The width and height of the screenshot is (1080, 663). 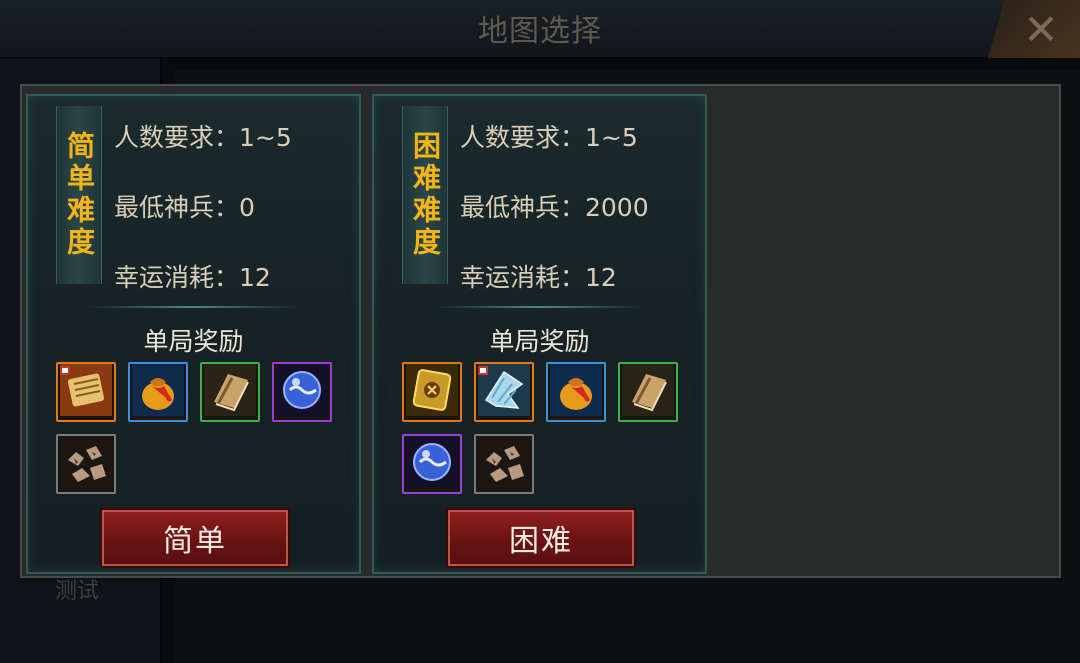 What do you see at coordinates (554, 207) in the screenshot?
I see `min-weapon-requirement: 最低神兵：2000` at bounding box center [554, 207].